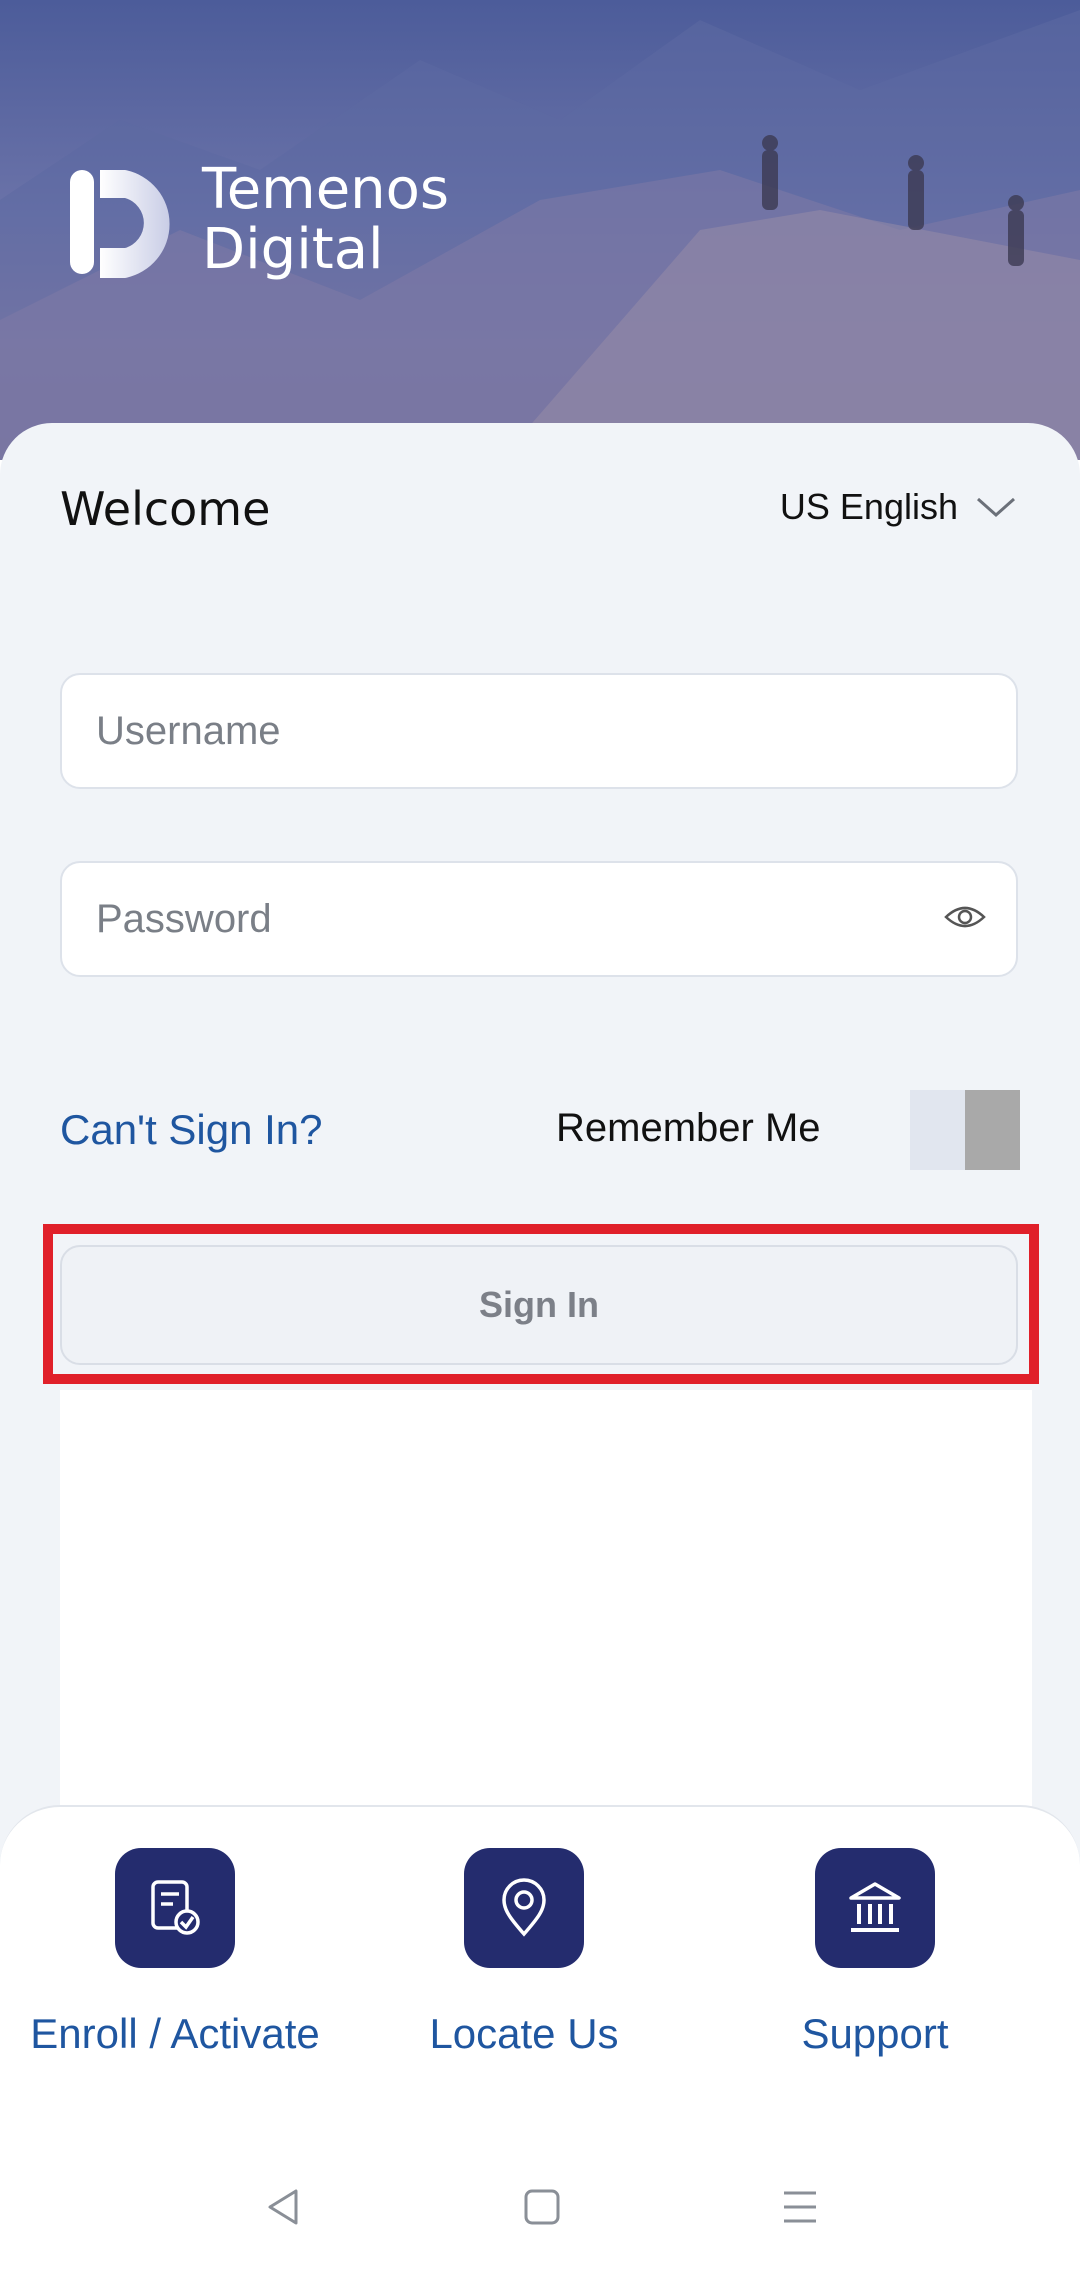 The height and width of the screenshot is (2278, 1080). I want to click on cant-sign-in-link: Can't Sign In?, so click(191, 1130).